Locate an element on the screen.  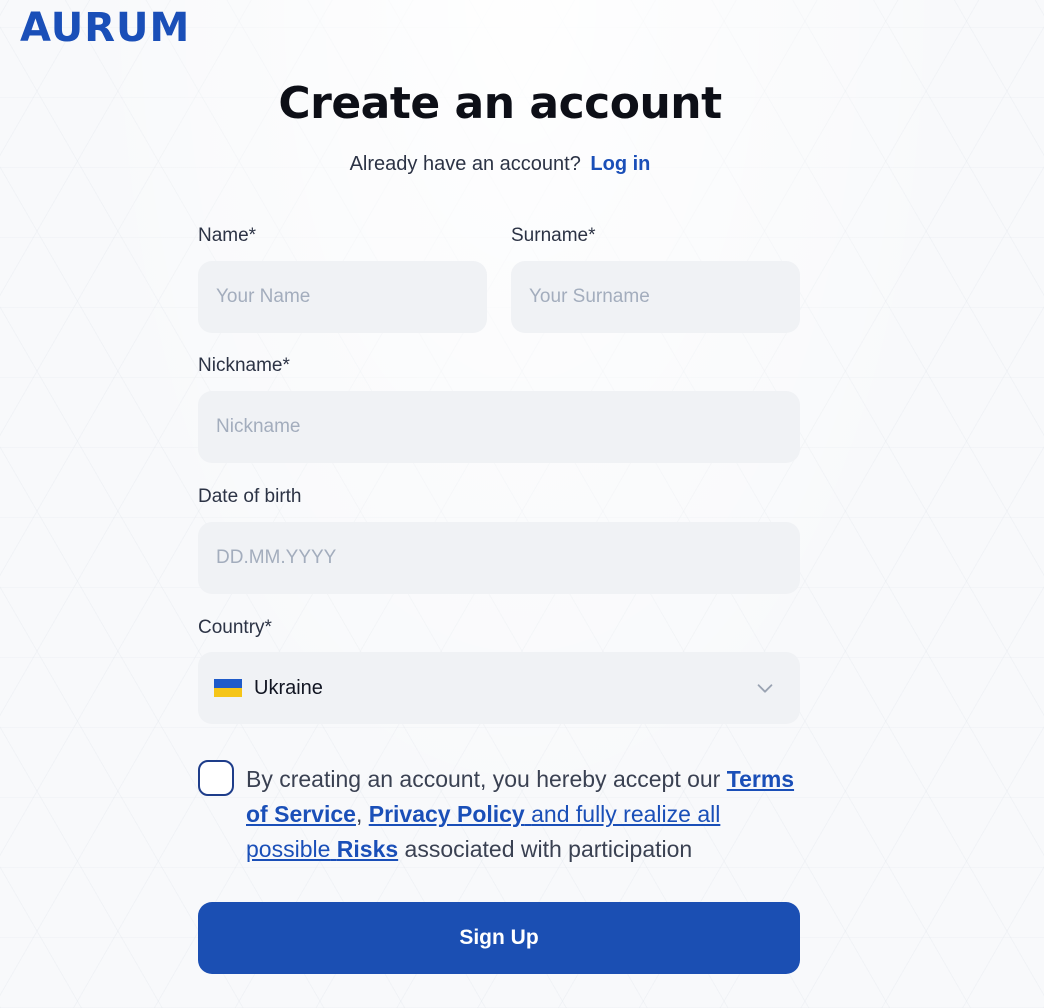
aurum-logo: AURUM is located at coordinates (105, 28).